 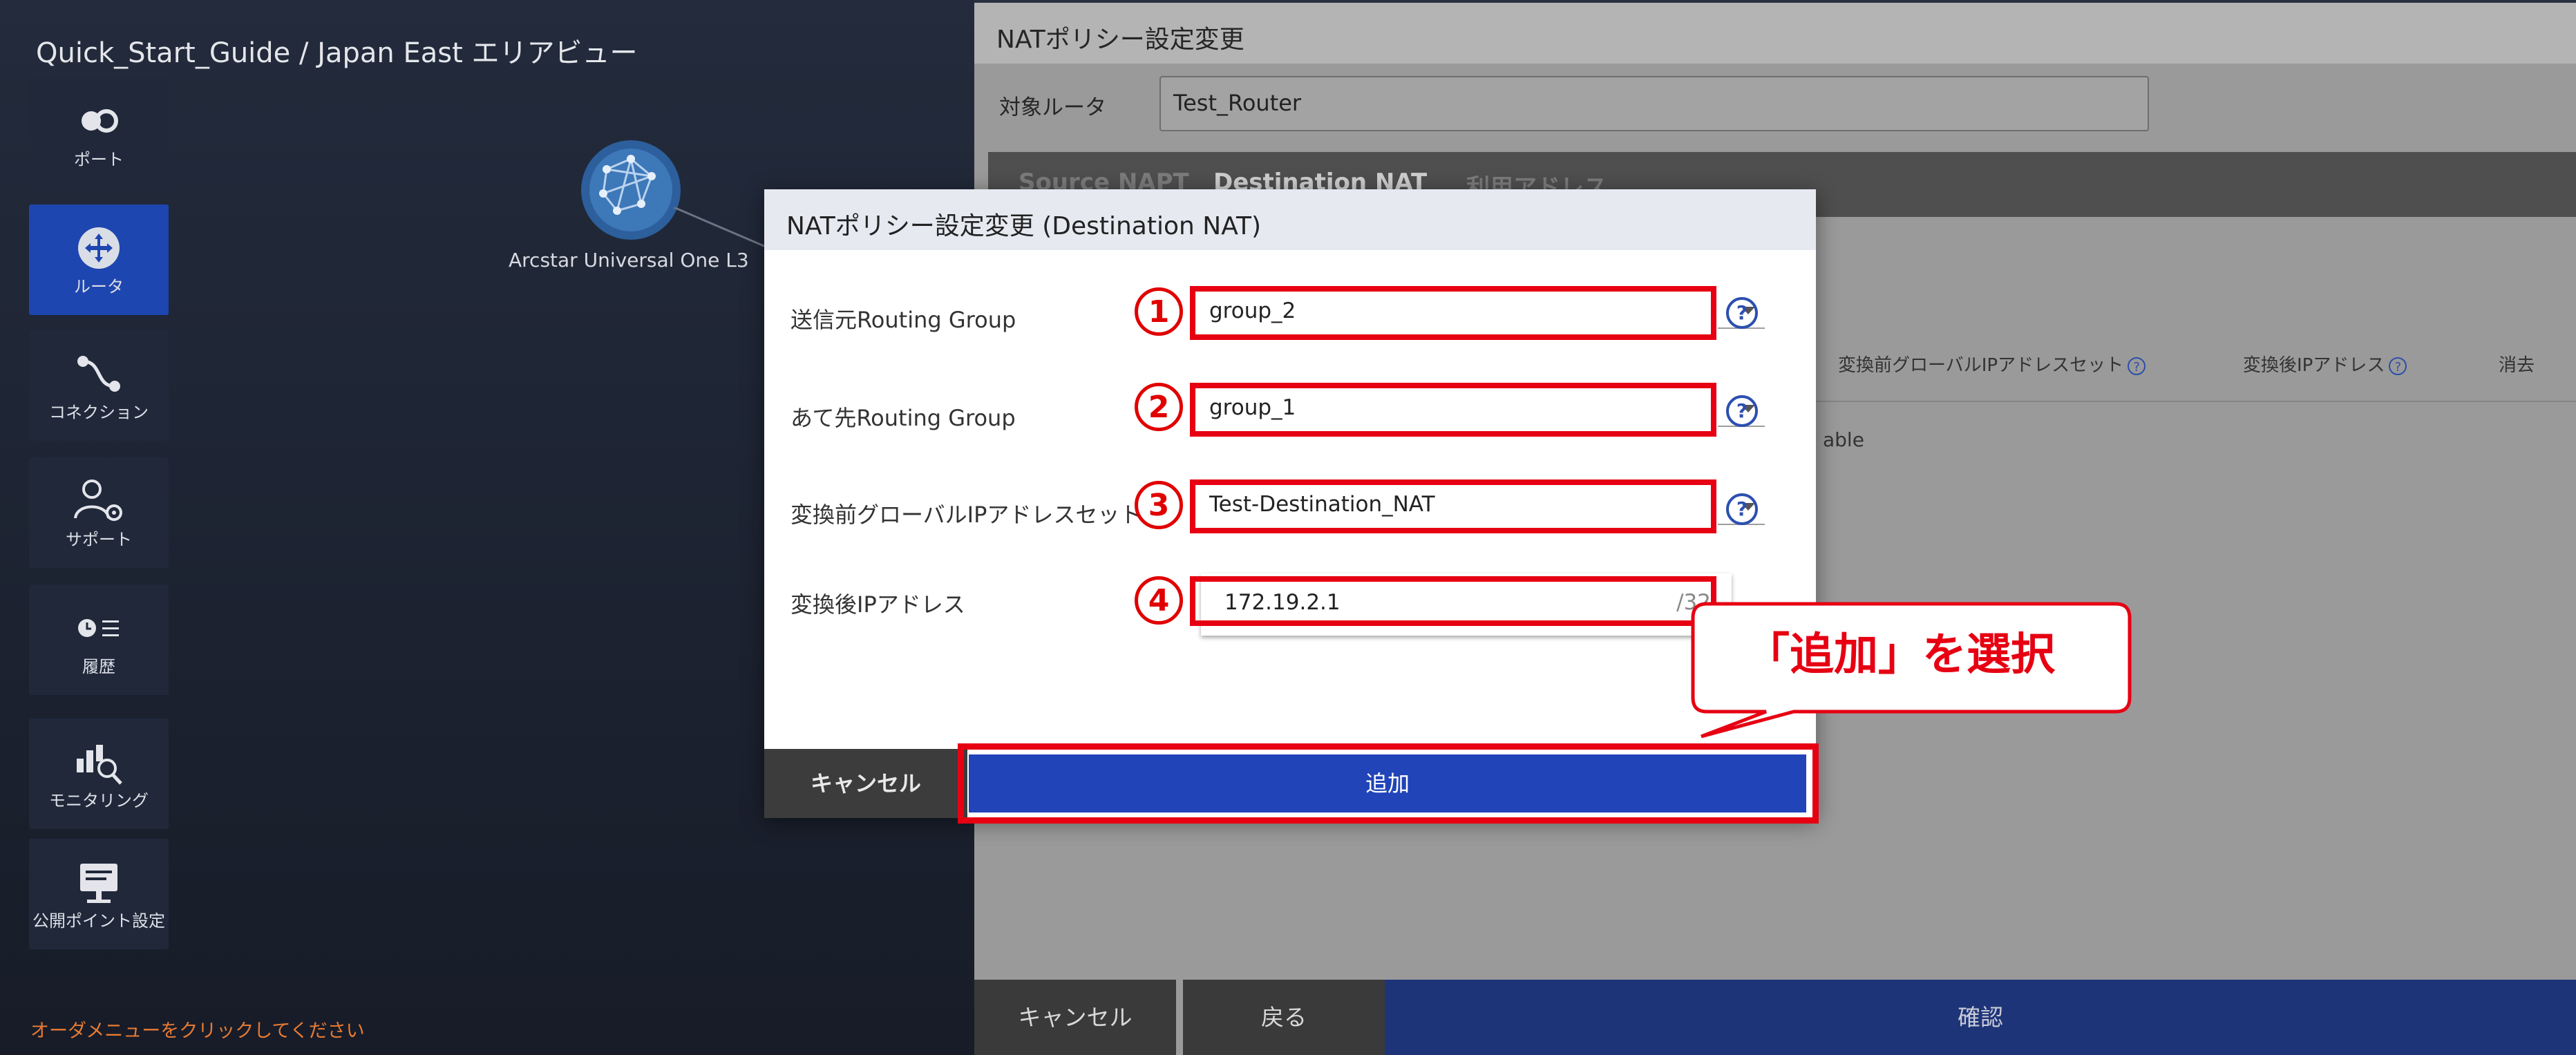 What do you see at coordinates (1284, 1017) in the screenshot?
I see `panel-back-button: 戻る` at bounding box center [1284, 1017].